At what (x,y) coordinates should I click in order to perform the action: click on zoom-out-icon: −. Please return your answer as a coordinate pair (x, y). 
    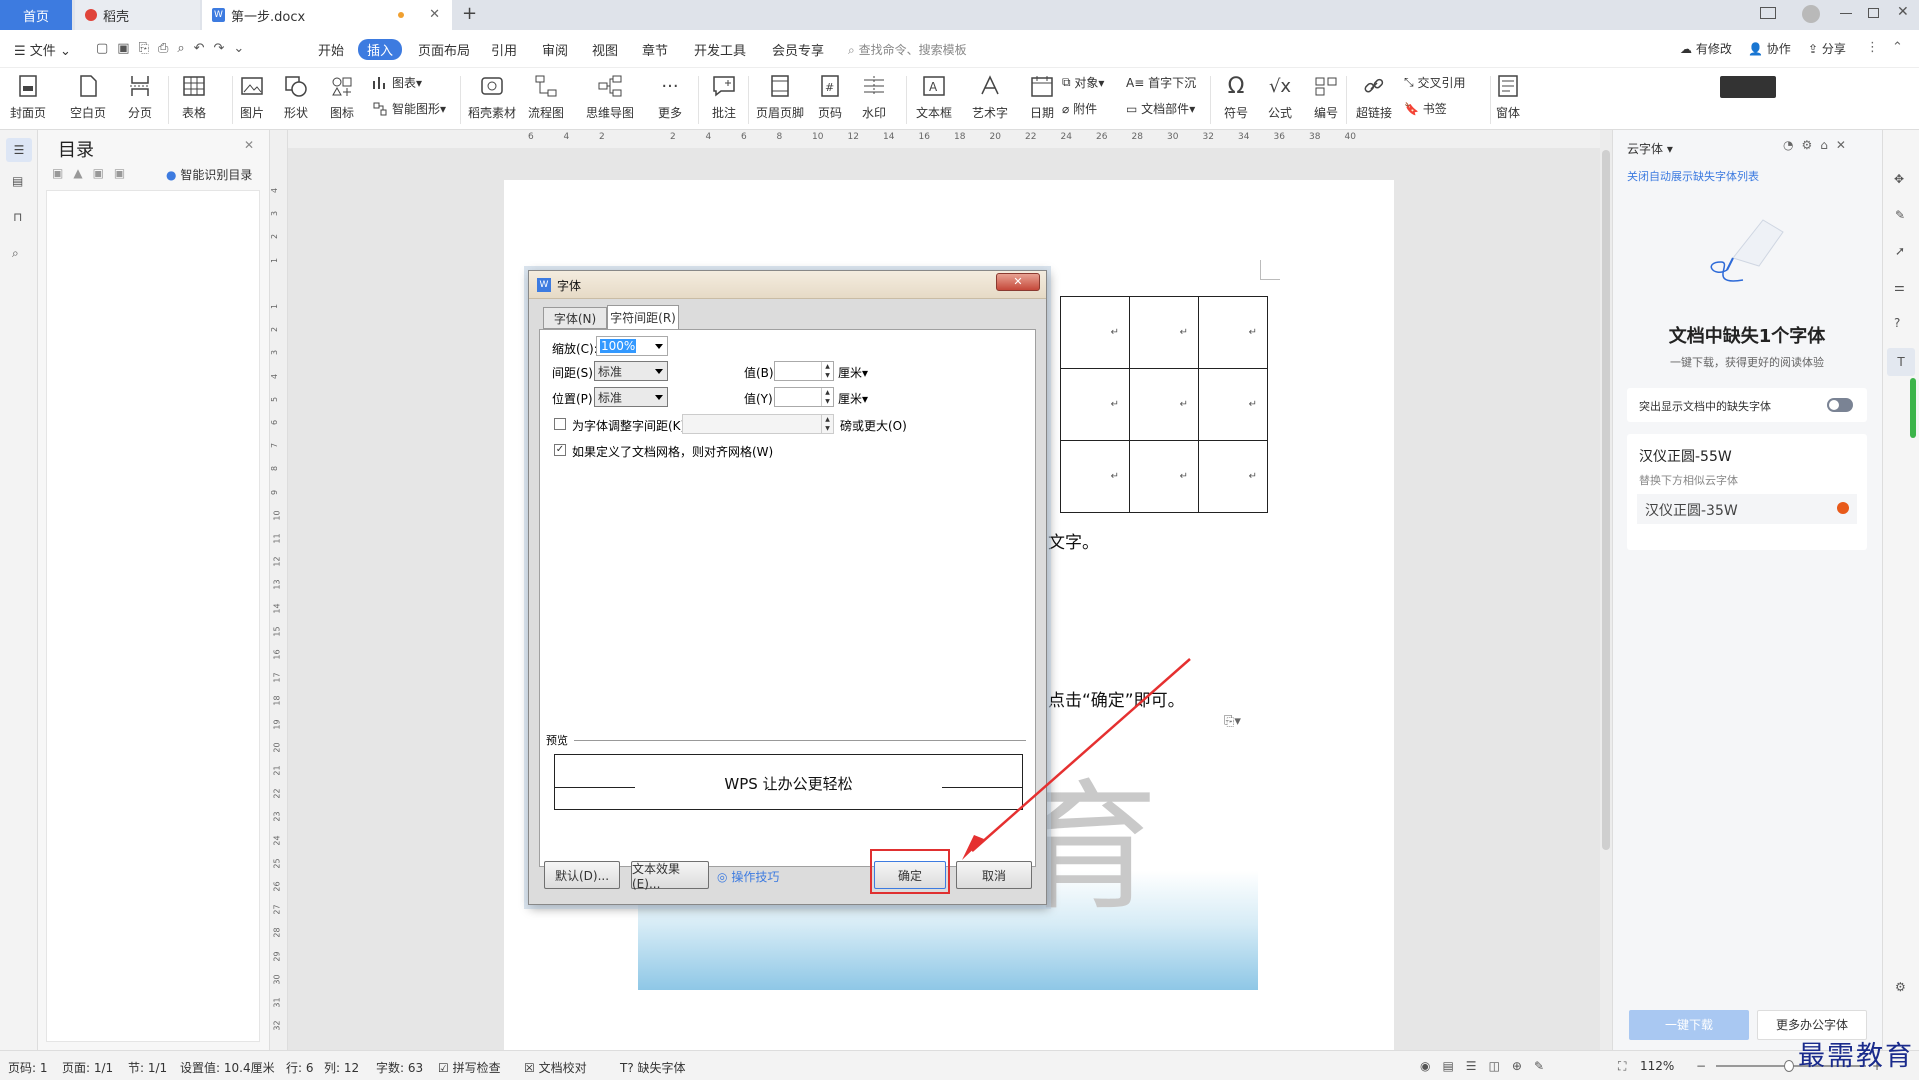
    Looking at the image, I should click on (1701, 1066).